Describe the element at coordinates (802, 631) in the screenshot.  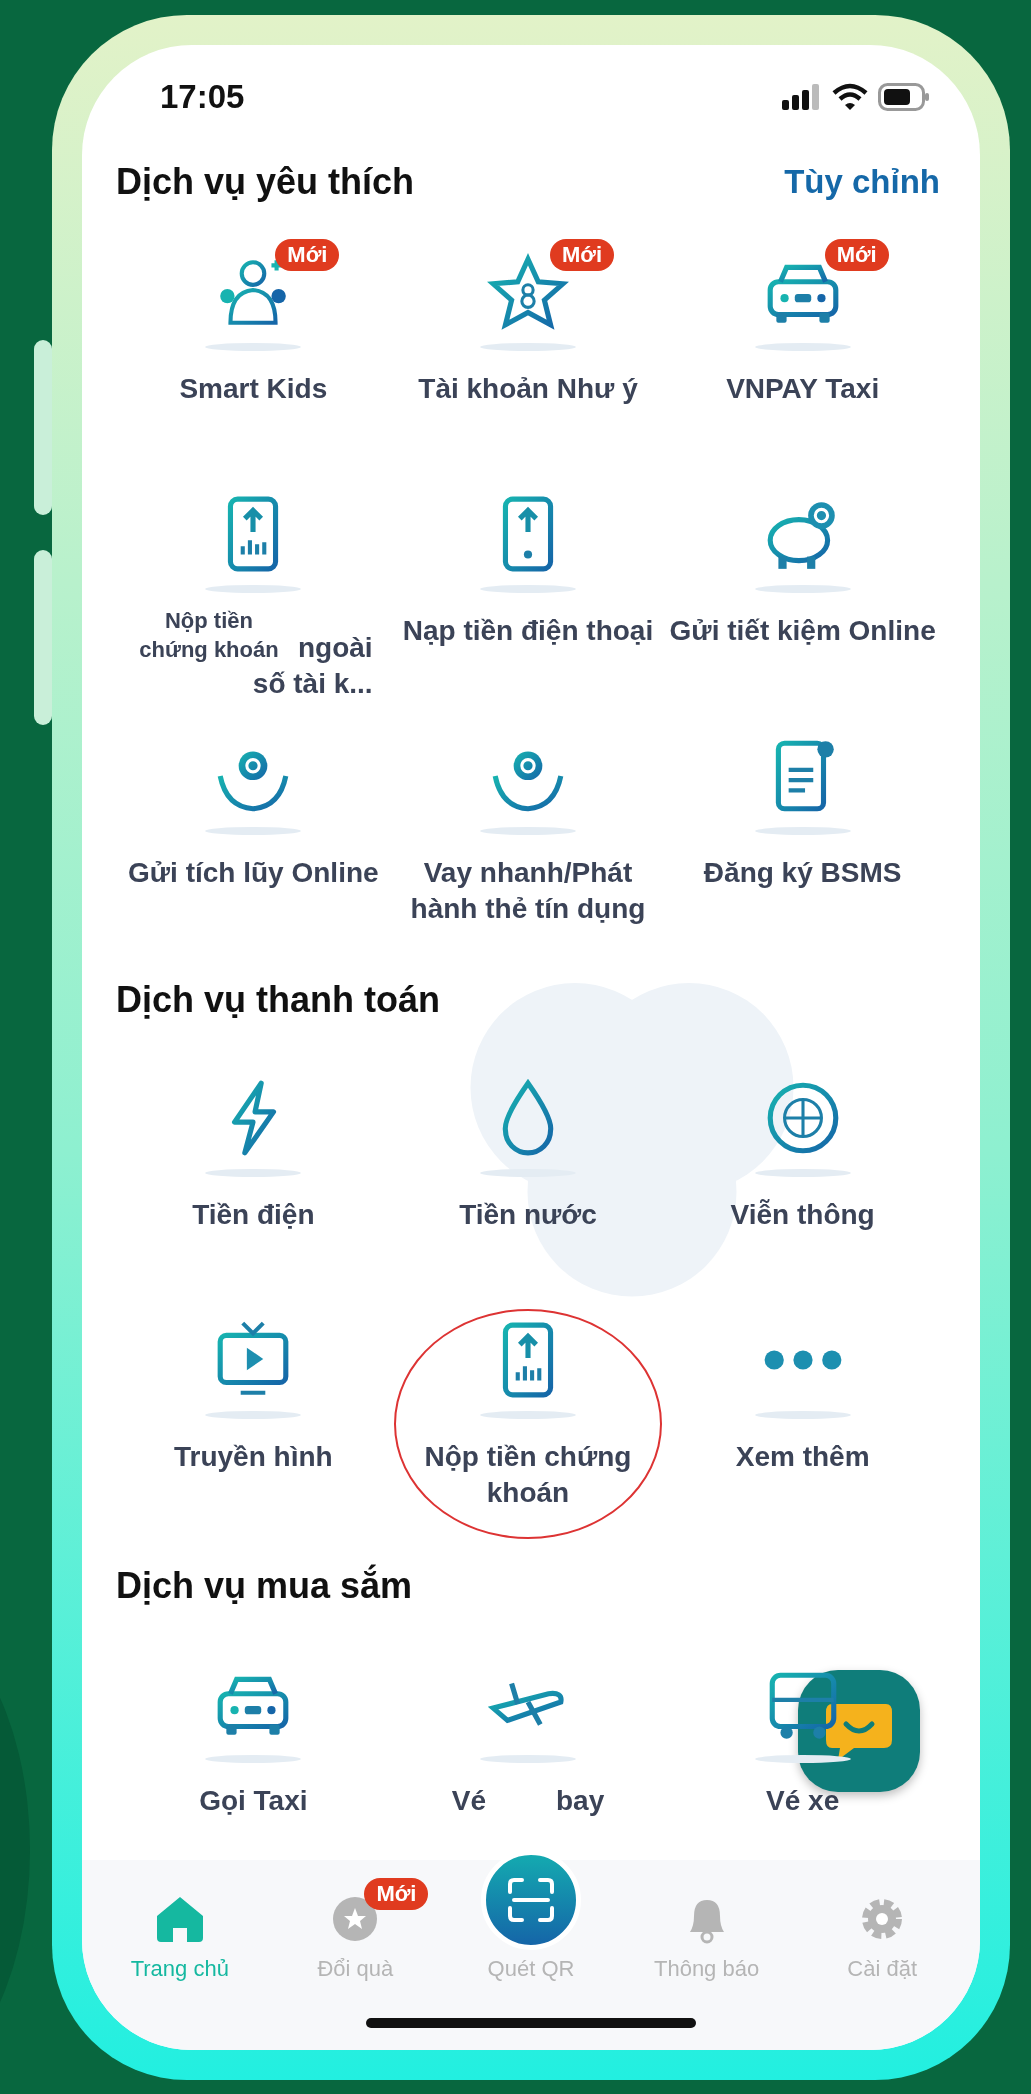
I see `service-label: Gửi tiết kiệm Online` at that location.